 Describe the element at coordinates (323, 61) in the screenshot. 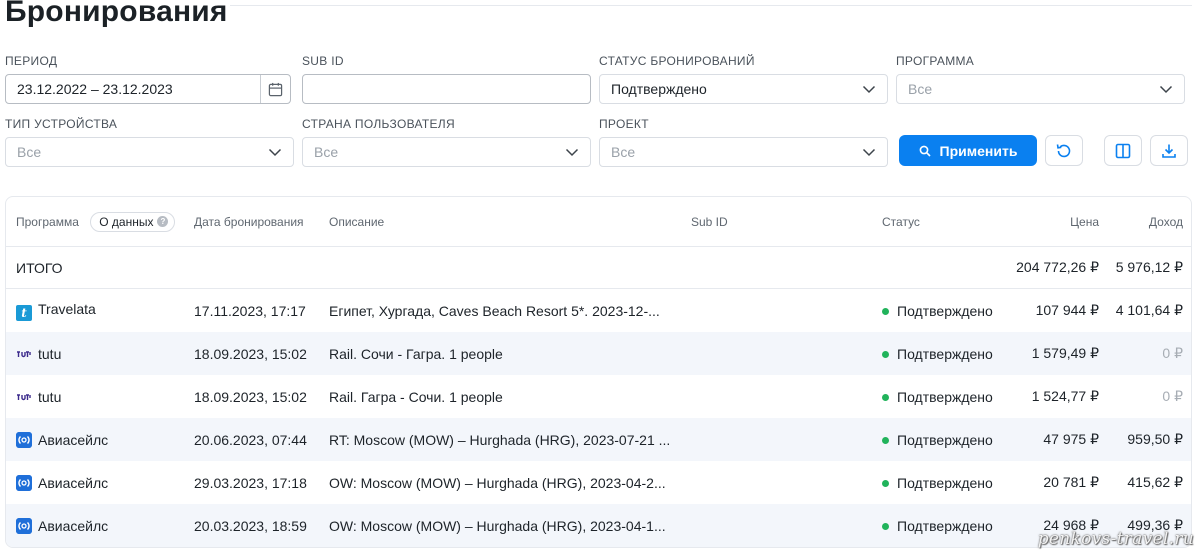

I see `sub-id-label: Sub ID` at that location.